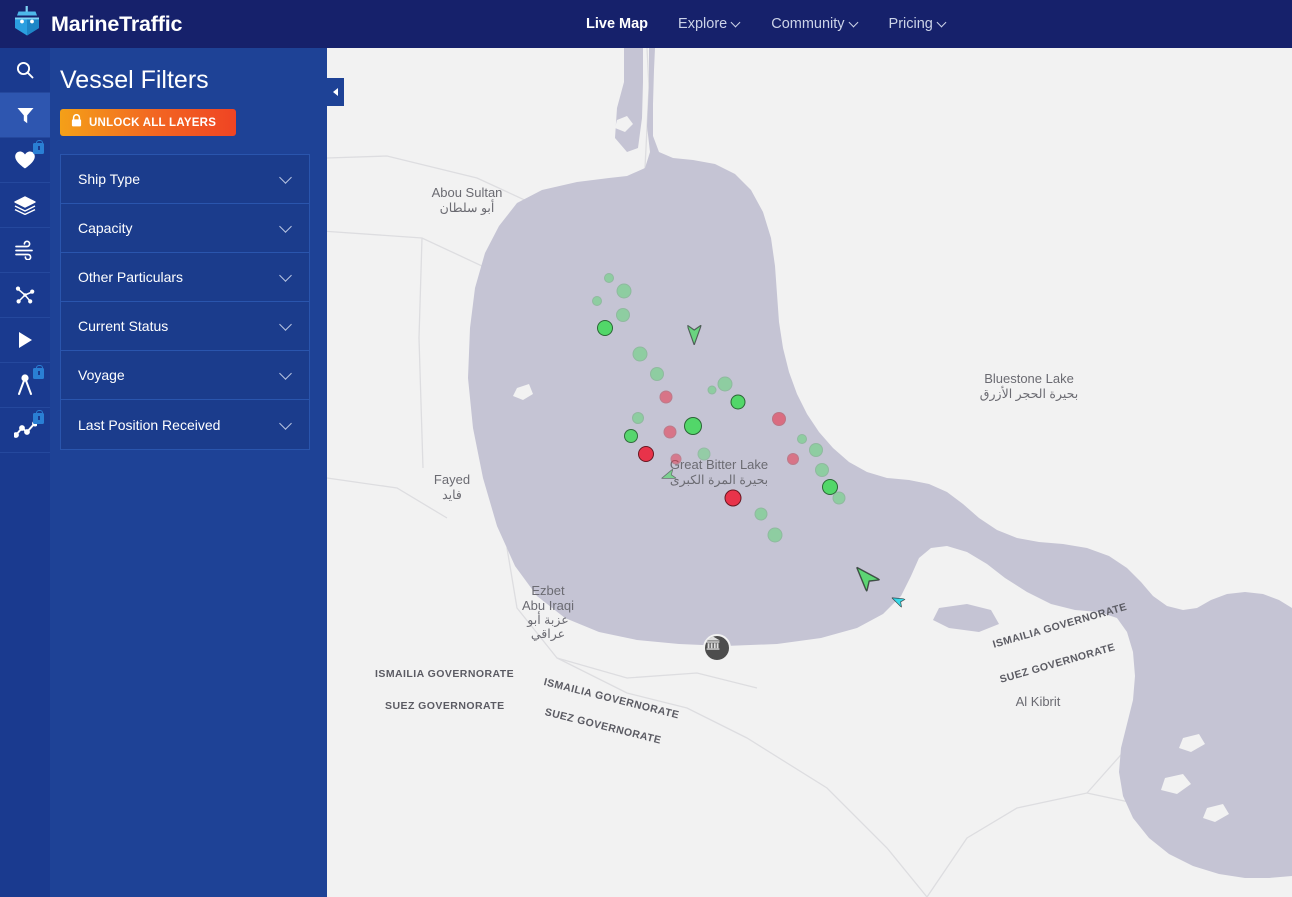  I want to click on sidebar-item-measure, so click(25, 385).